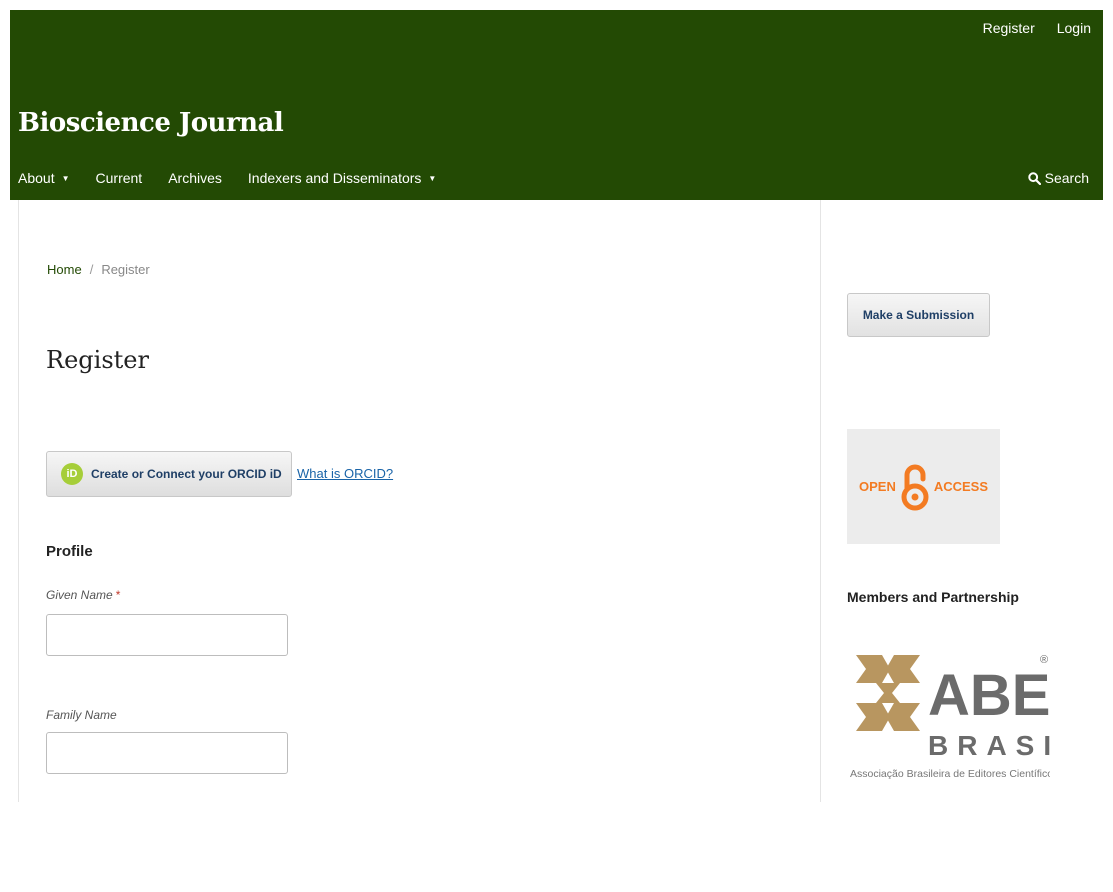 The height and width of the screenshot is (892, 1113). I want to click on given-name-label: Given Name *, so click(83, 595).